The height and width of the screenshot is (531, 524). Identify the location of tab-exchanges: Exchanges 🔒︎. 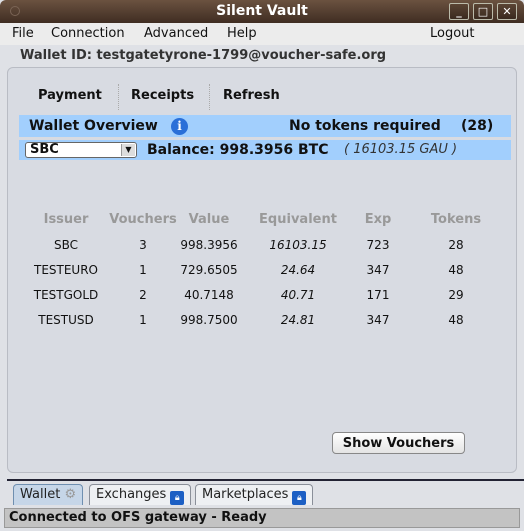
(140, 494).